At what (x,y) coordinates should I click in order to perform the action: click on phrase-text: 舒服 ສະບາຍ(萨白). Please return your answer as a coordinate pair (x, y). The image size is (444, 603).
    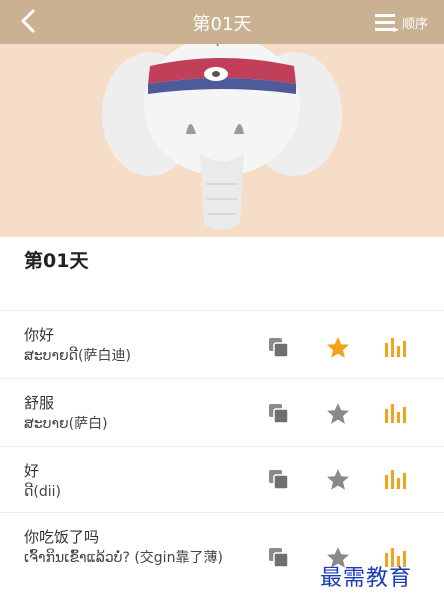
    Looking at the image, I should click on (144, 414).